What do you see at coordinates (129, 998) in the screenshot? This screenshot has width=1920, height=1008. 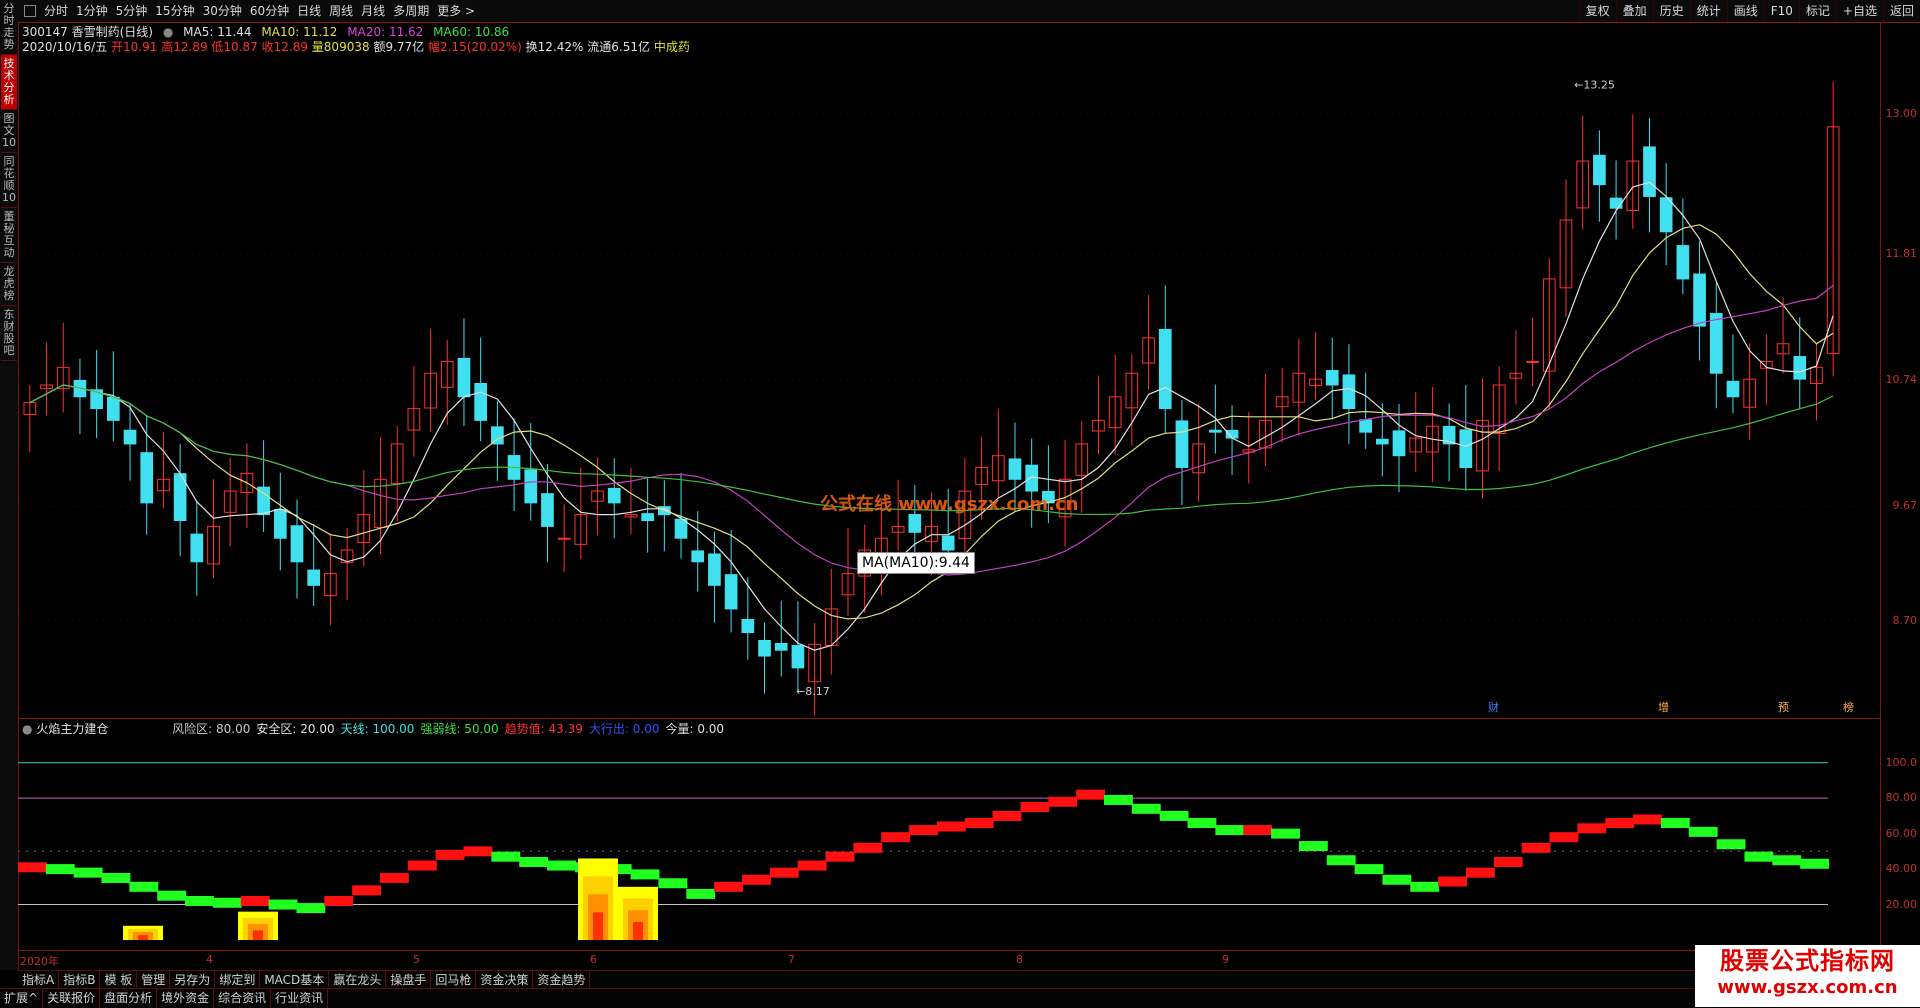 I see `bottom-tab-2: 盘面分析` at bounding box center [129, 998].